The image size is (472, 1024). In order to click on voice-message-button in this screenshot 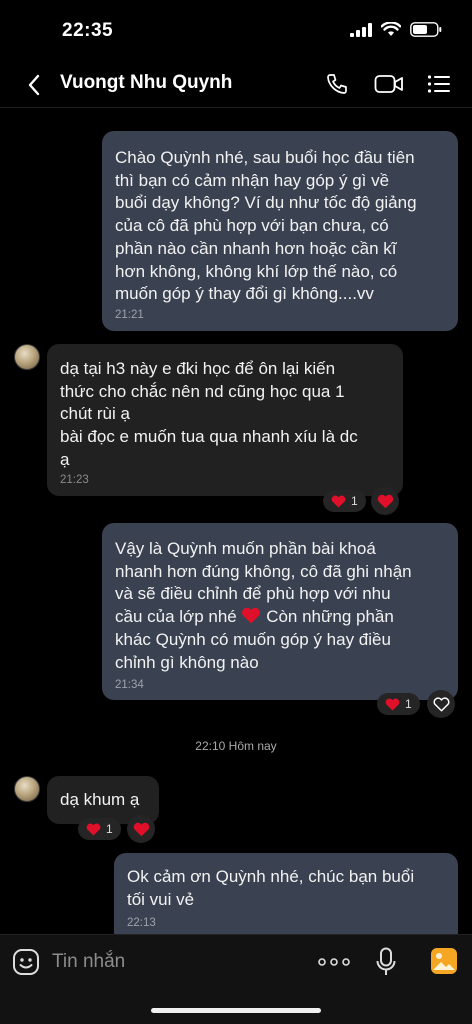, I will do `click(386, 964)`.